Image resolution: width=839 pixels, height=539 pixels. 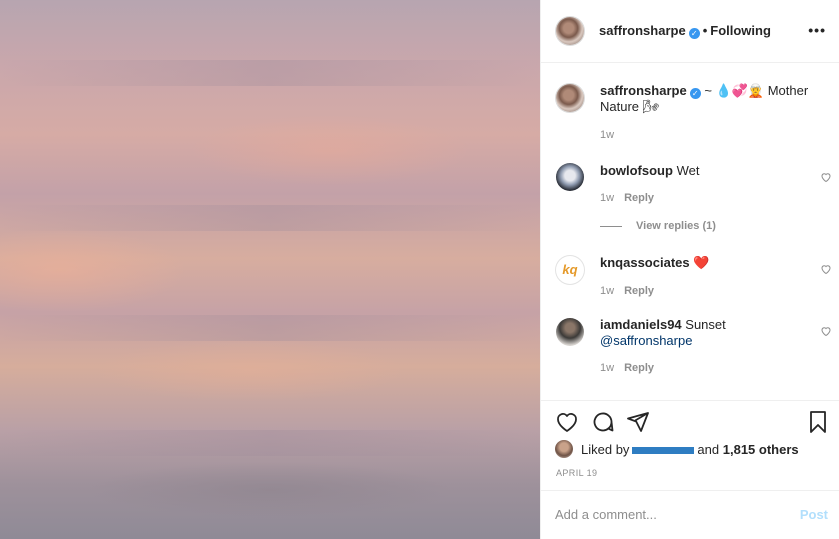 What do you see at coordinates (605, 449) in the screenshot?
I see `likes-prefix: Liked by` at bounding box center [605, 449].